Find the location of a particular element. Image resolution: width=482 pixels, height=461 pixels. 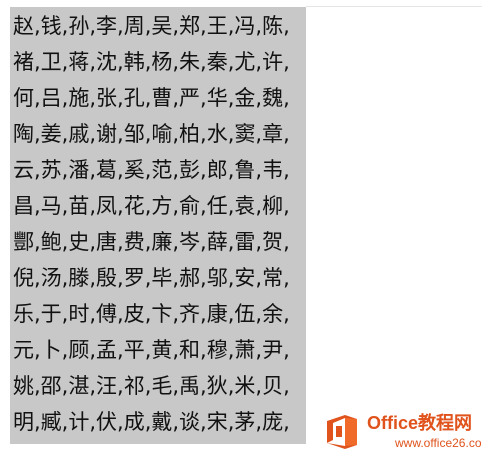

watermark-url: www.office26.com is located at coordinates (438, 443).